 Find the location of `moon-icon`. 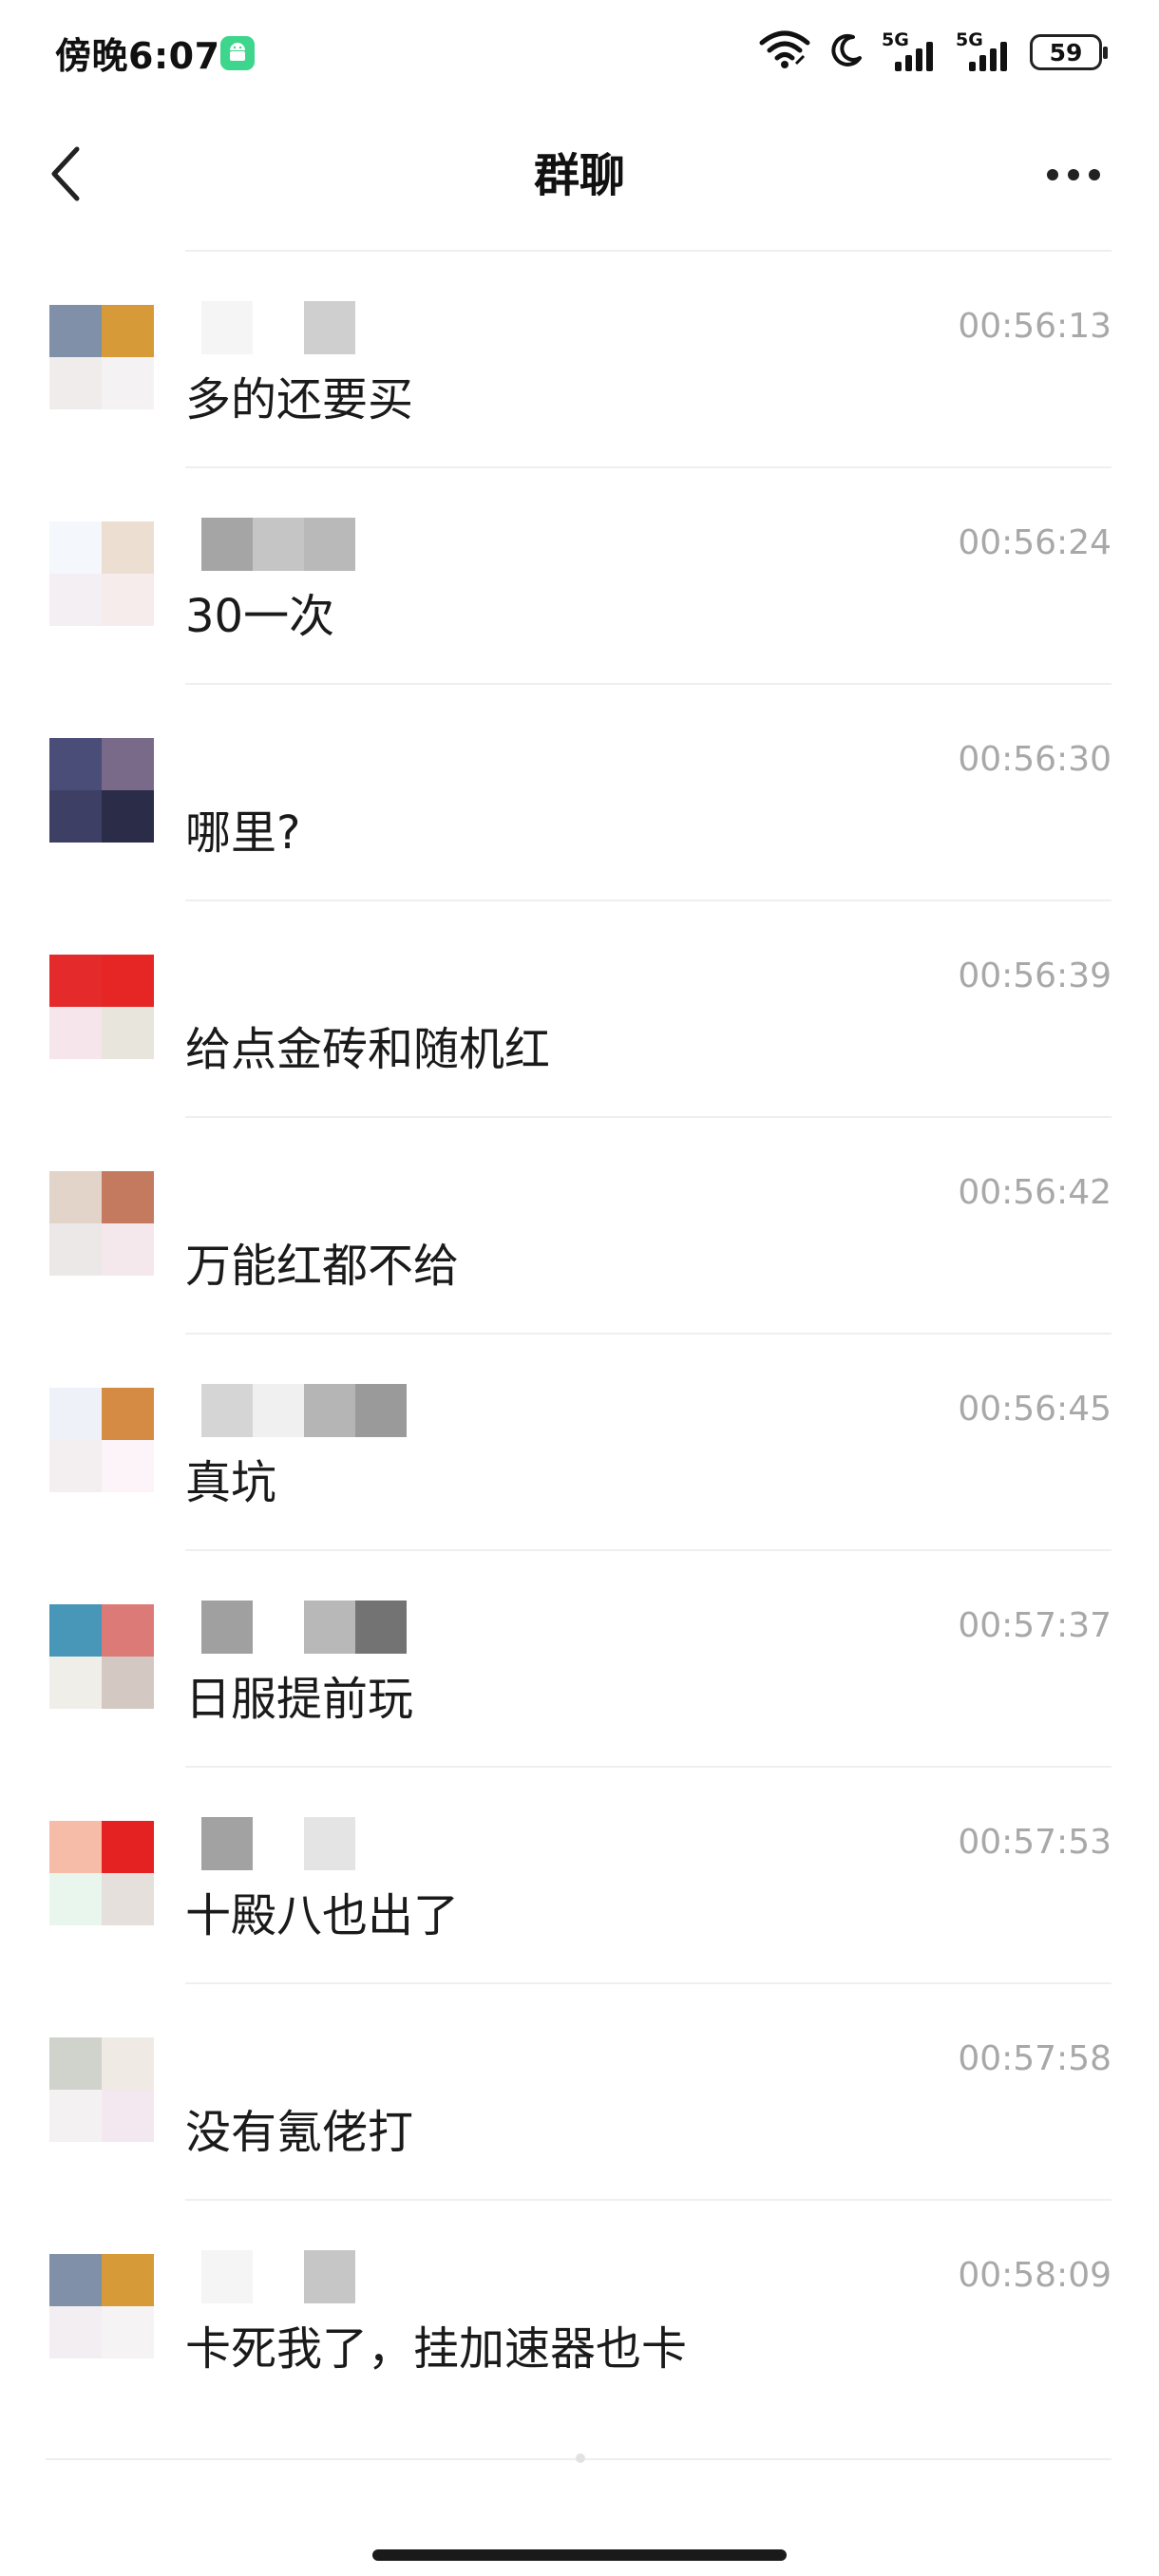

moon-icon is located at coordinates (846, 52).